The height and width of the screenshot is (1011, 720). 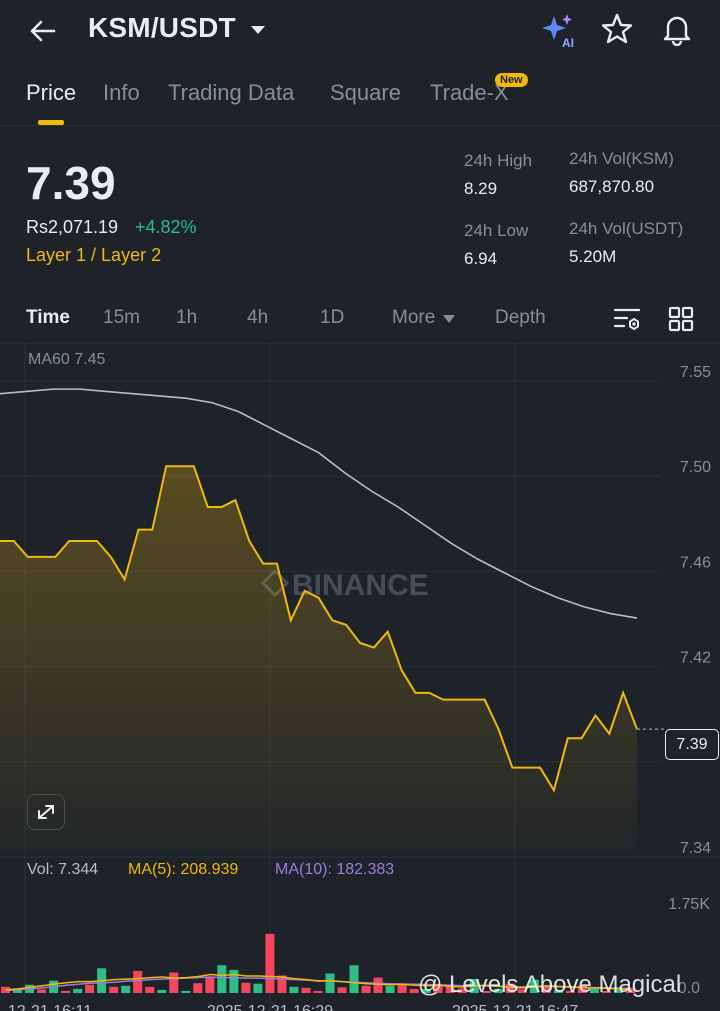 I want to click on volume-axis-max: 1.75K, so click(x=689, y=904).